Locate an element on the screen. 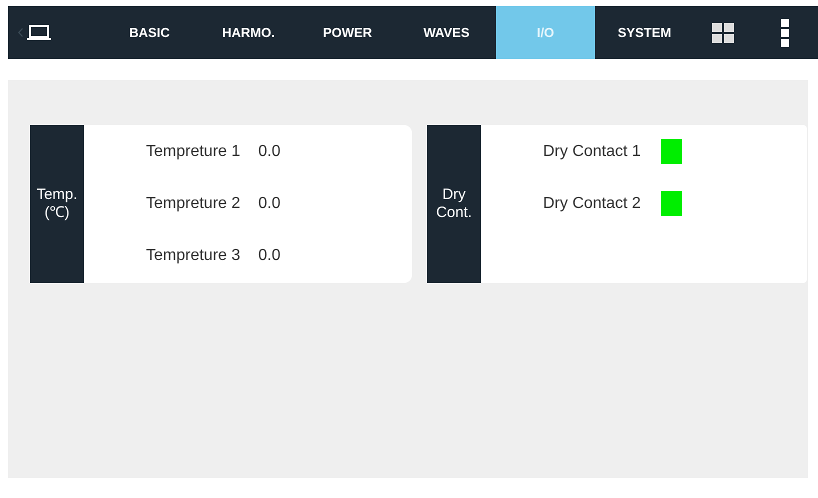 Image resolution: width=818 pixels, height=498 pixels. nav-tab: SYSTEM is located at coordinates (644, 32).